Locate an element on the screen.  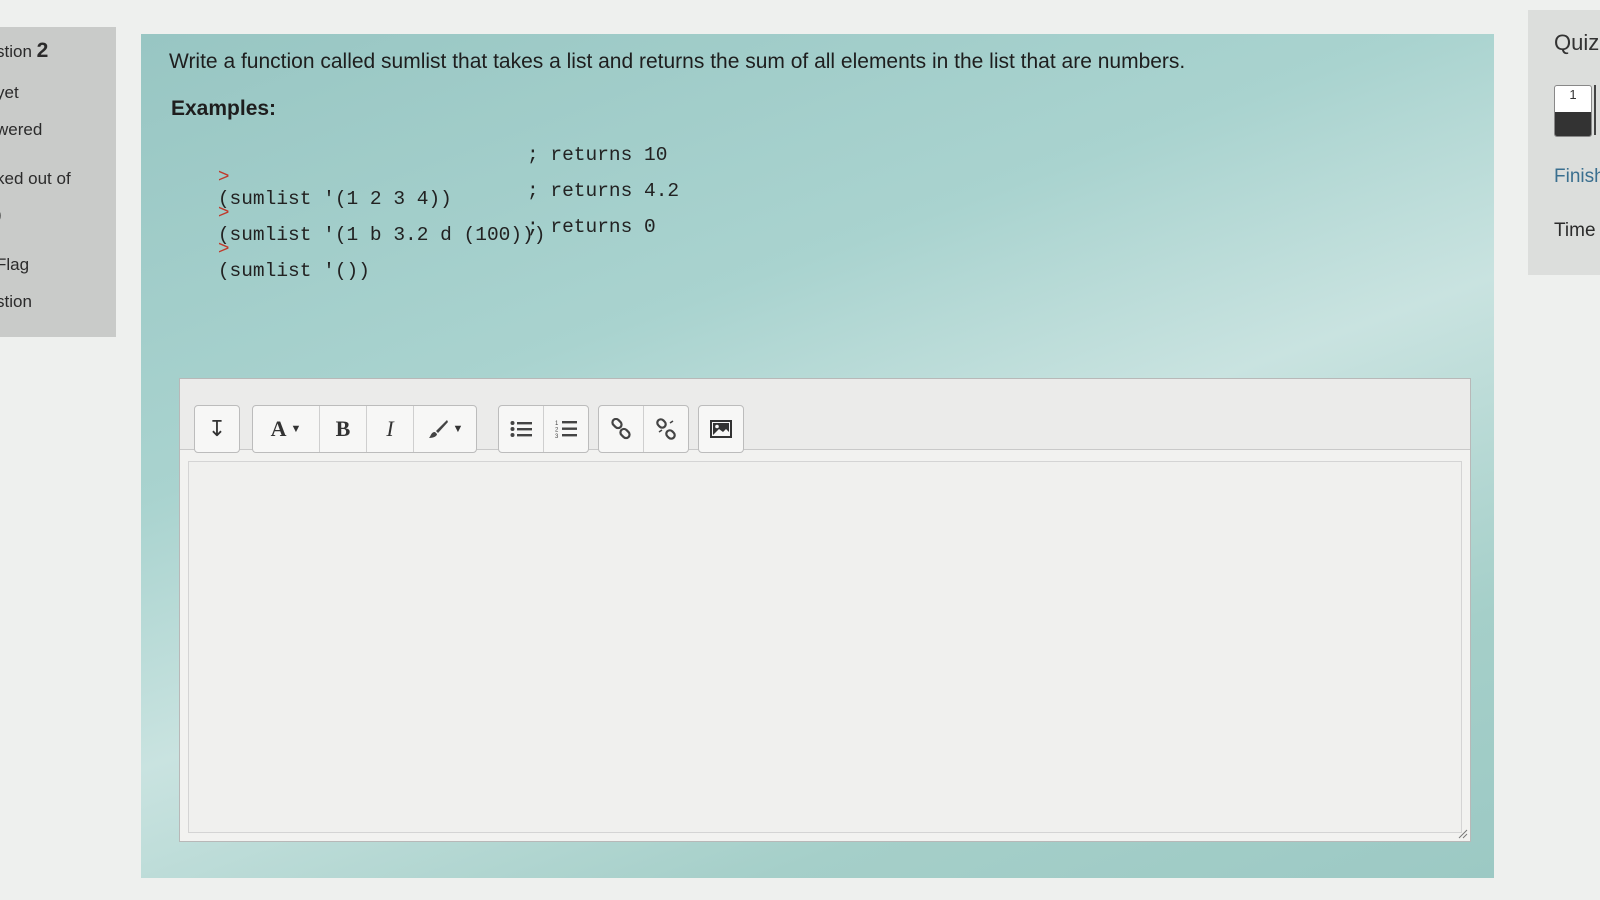
text-color-button: ▼ is located at coordinates (445, 429).